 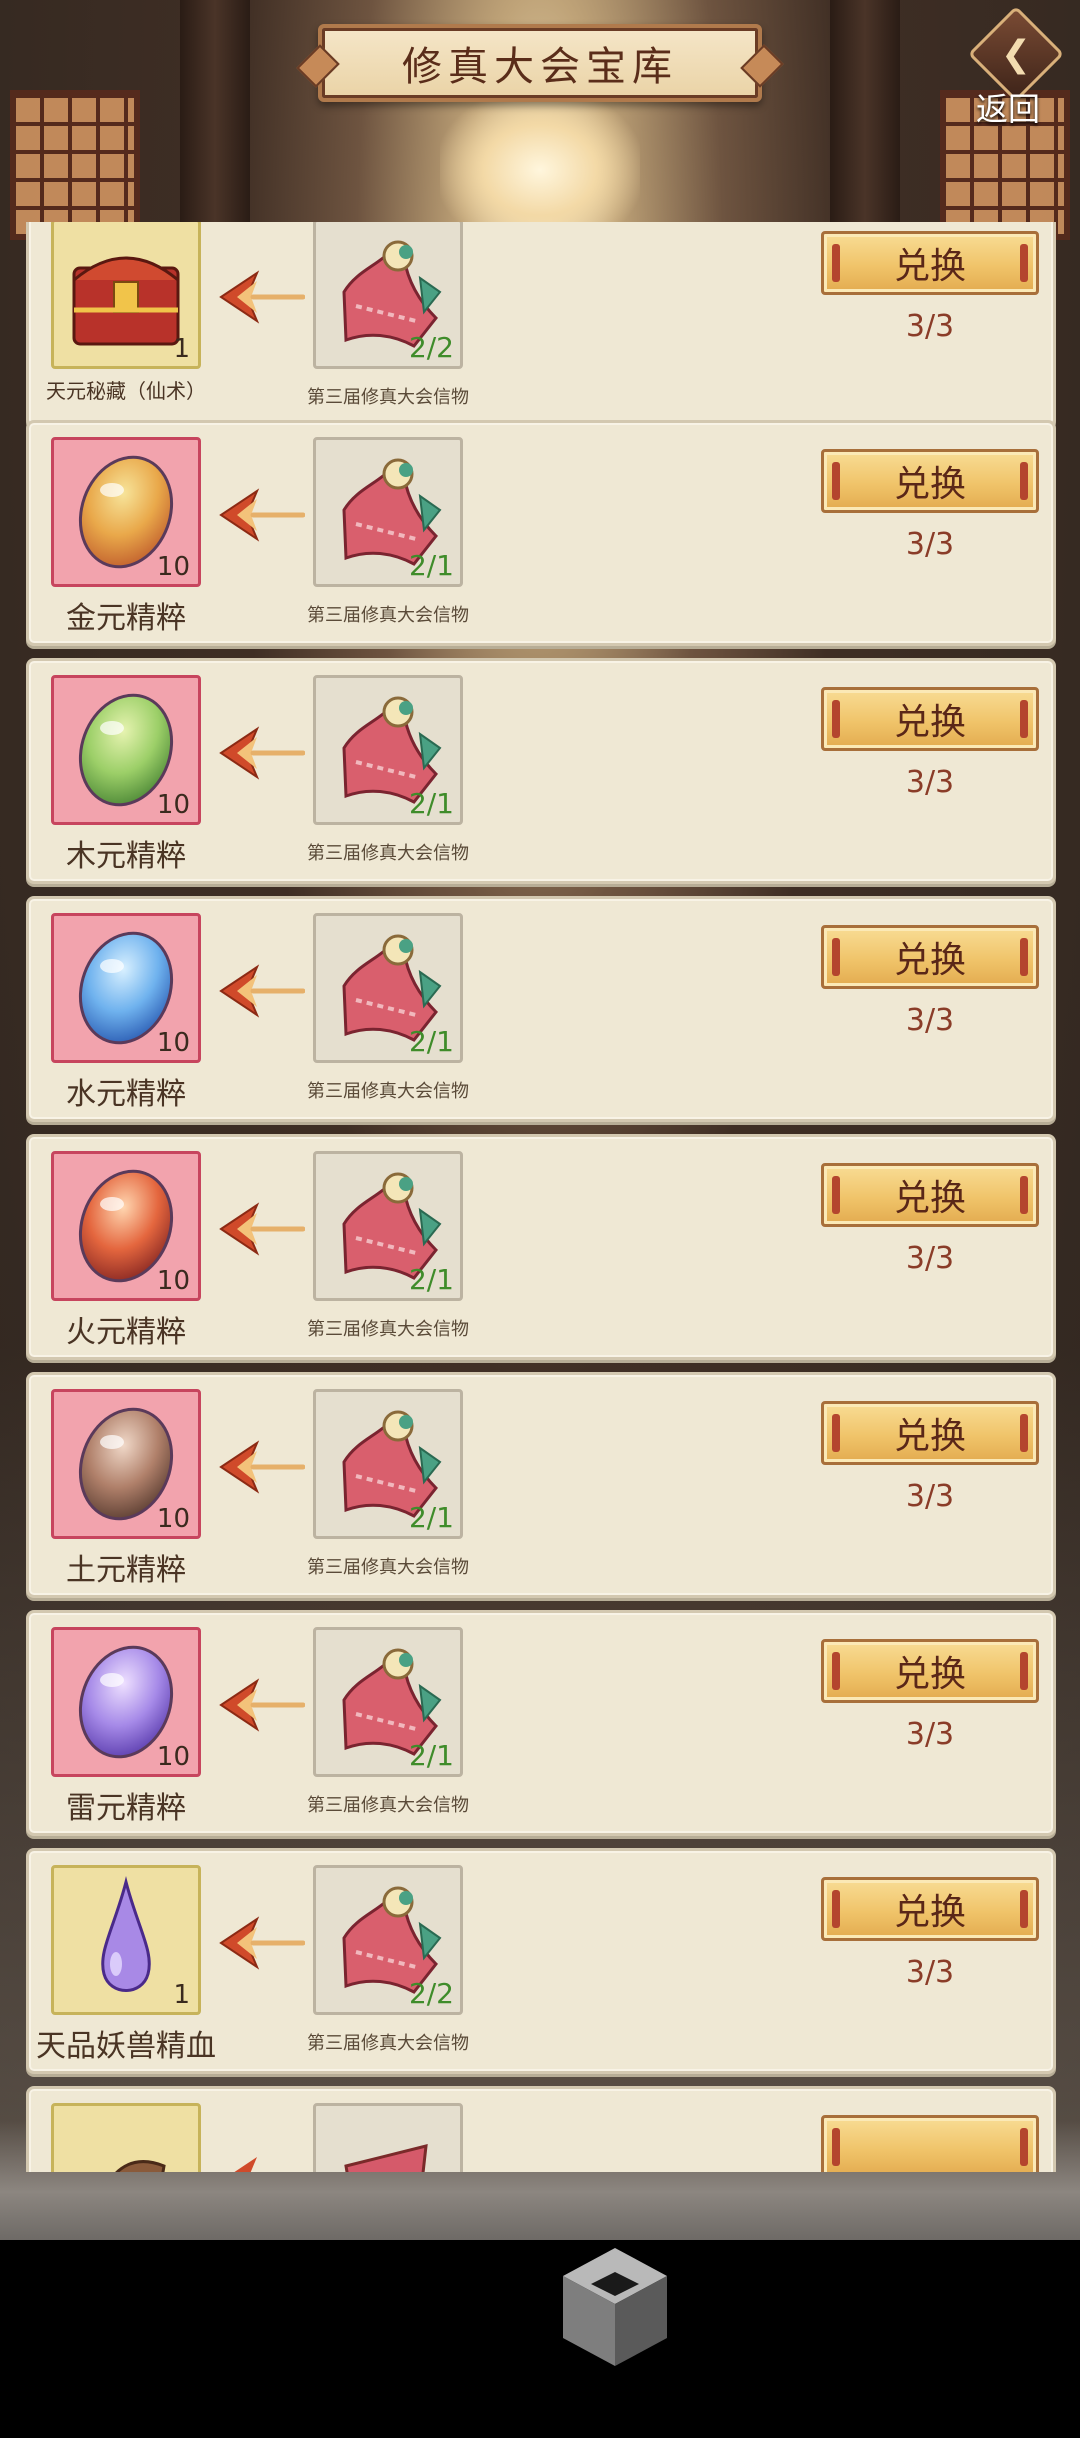 I want to click on reward-name: 水元精粹, so click(x=126, y=1094).